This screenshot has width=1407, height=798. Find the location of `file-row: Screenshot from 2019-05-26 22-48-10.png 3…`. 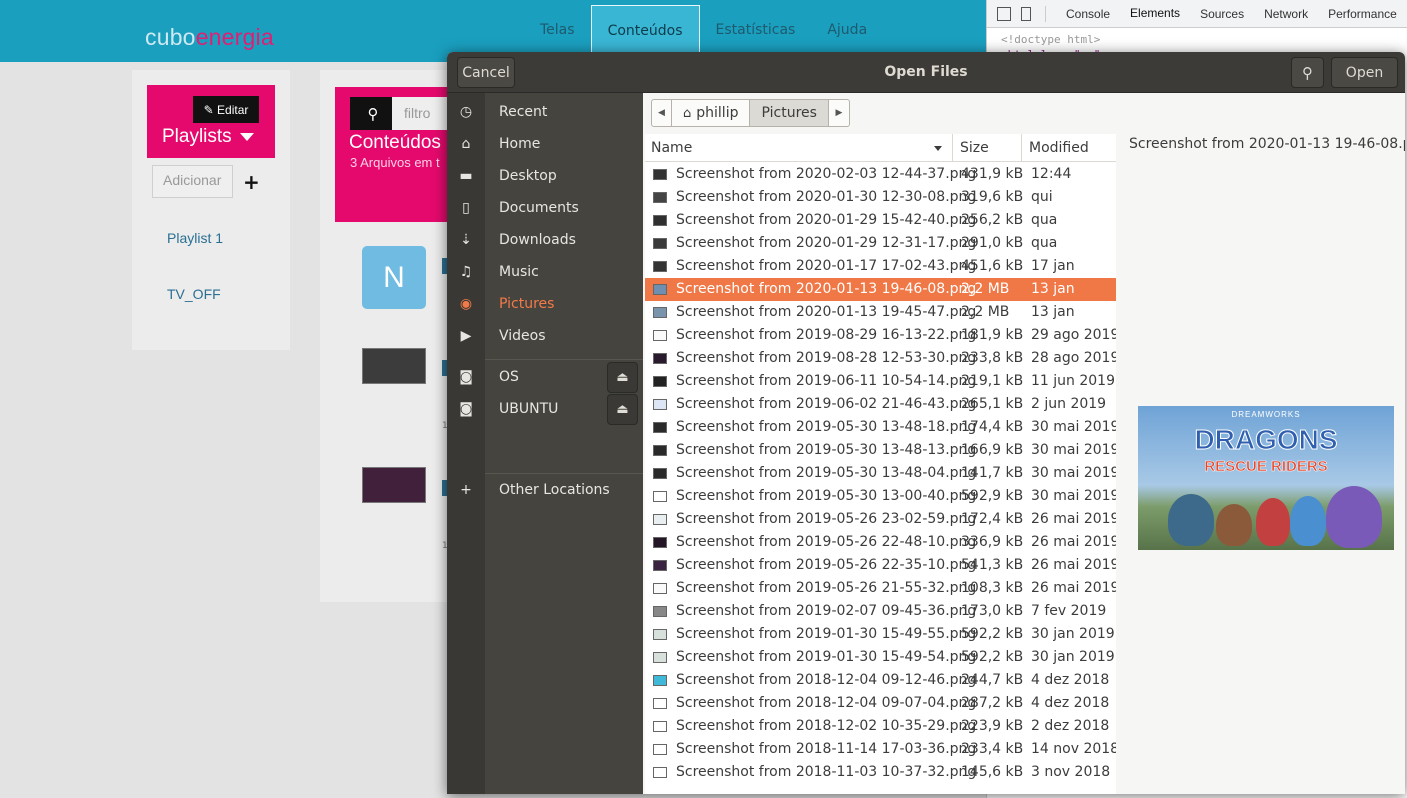

file-row: Screenshot from 2019-05-26 22-48-10.png 3… is located at coordinates (880, 542).